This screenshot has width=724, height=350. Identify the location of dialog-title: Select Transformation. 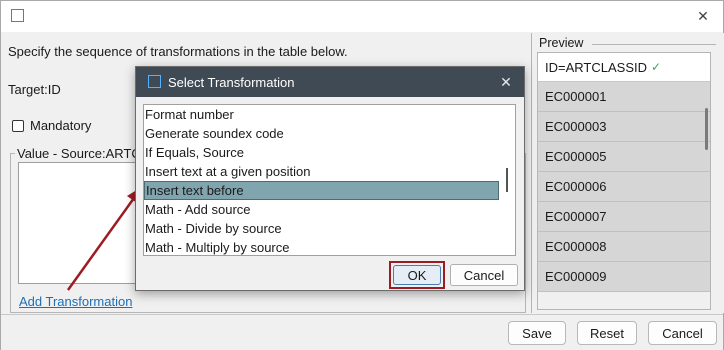
(231, 82).